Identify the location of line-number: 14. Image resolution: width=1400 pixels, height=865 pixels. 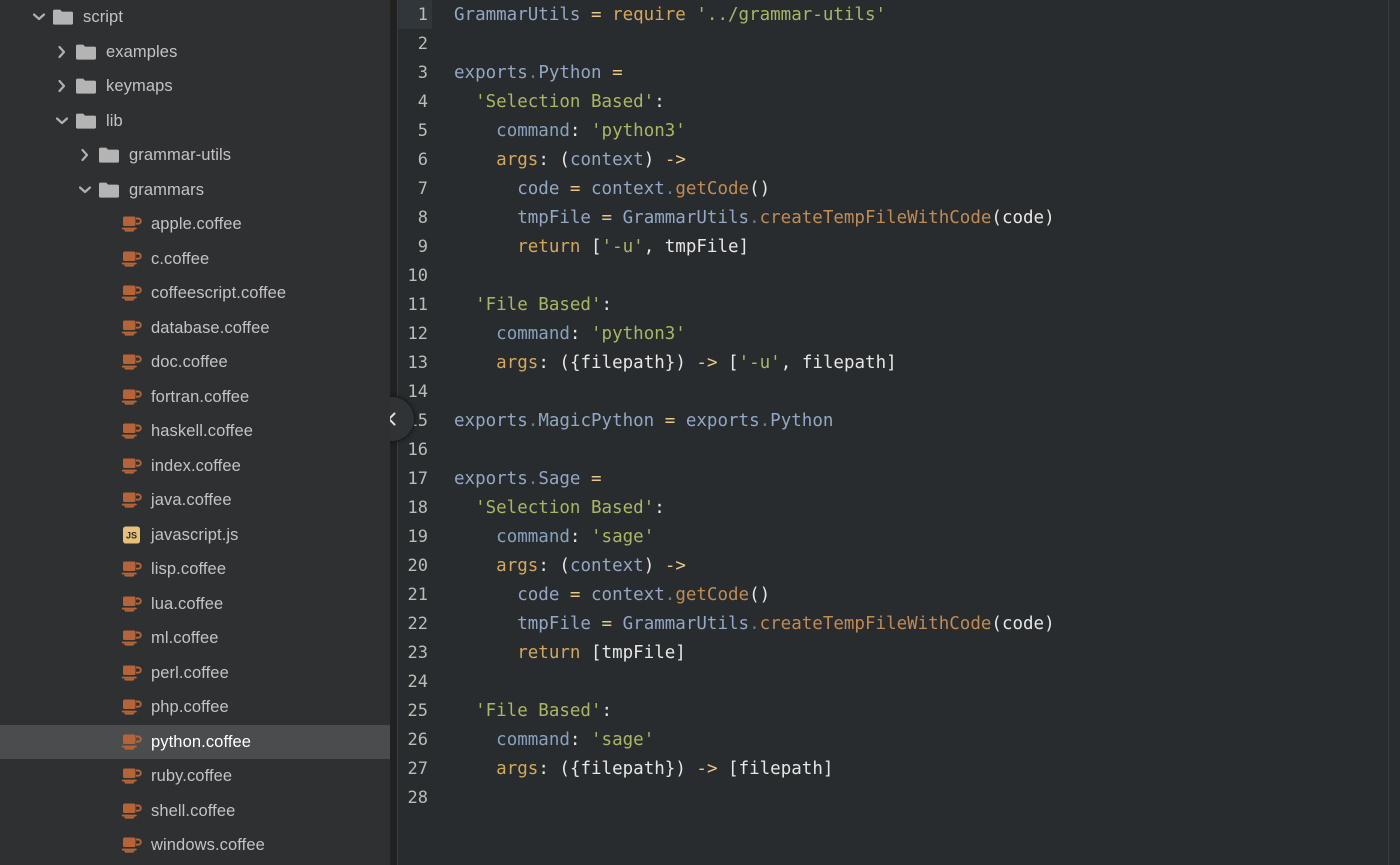
(417, 391).